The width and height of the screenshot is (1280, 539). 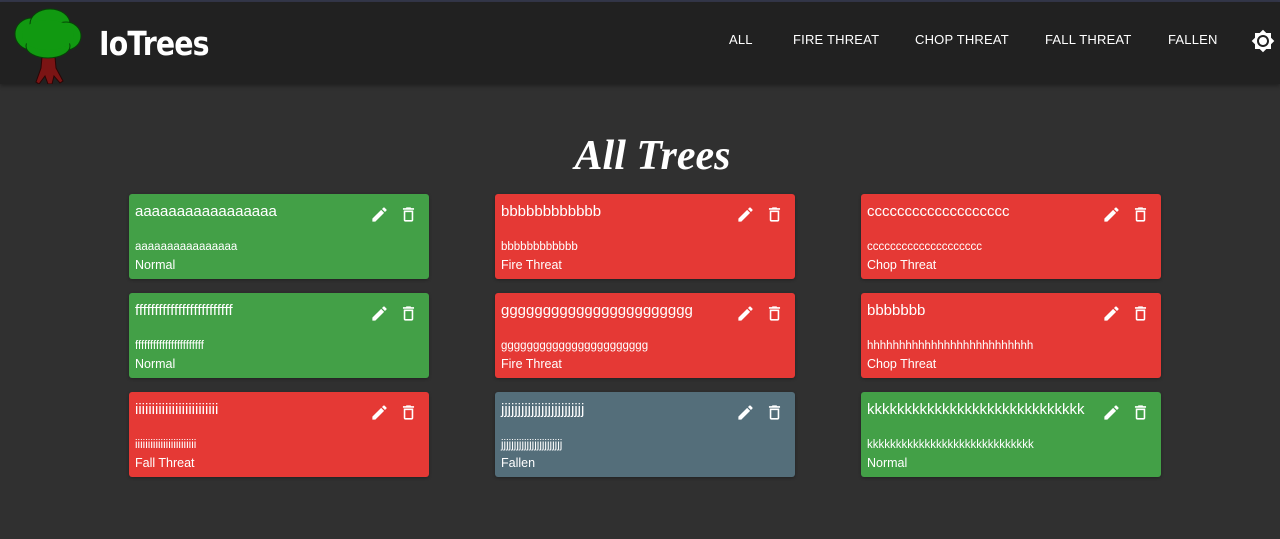 What do you see at coordinates (575, 346) in the screenshot?
I see `tree-card-description: ggggggggggggggggggggggg` at bounding box center [575, 346].